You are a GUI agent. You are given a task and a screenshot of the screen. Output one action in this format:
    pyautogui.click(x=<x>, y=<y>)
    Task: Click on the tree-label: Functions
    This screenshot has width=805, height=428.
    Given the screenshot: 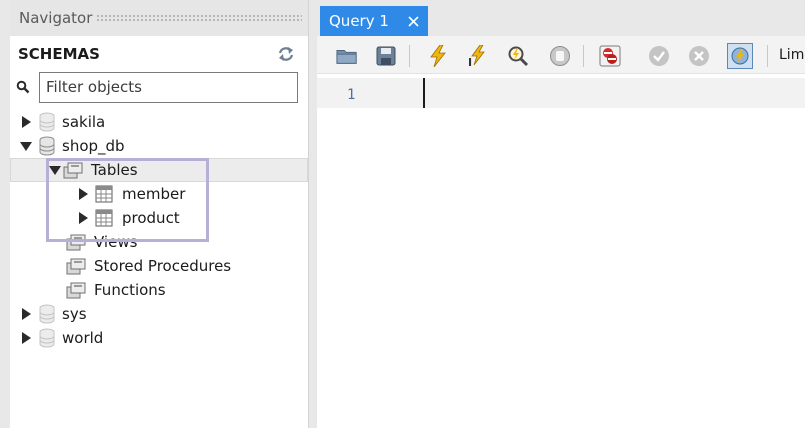 What is the action you would take?
    pyautogui.click(x=130, y=290)
    